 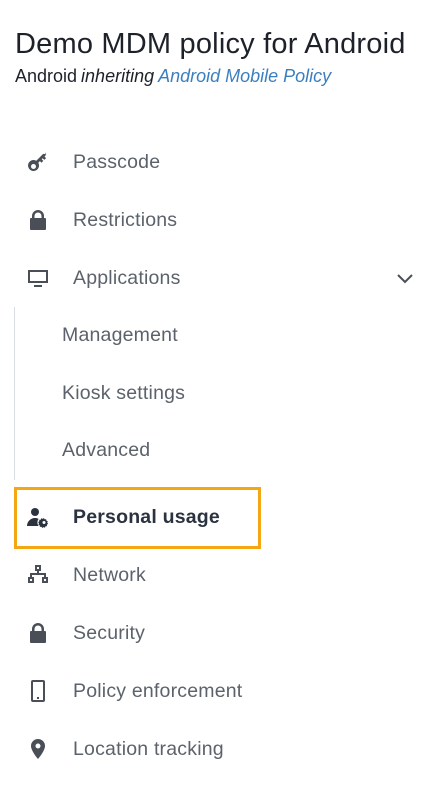 I want to click on user-gear-icon, so click(x=38, y=517).